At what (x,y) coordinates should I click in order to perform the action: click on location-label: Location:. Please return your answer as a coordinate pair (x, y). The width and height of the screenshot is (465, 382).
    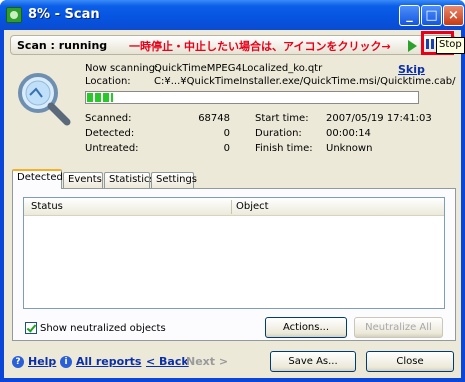
    Looking at the image, I should click on (108, 81).